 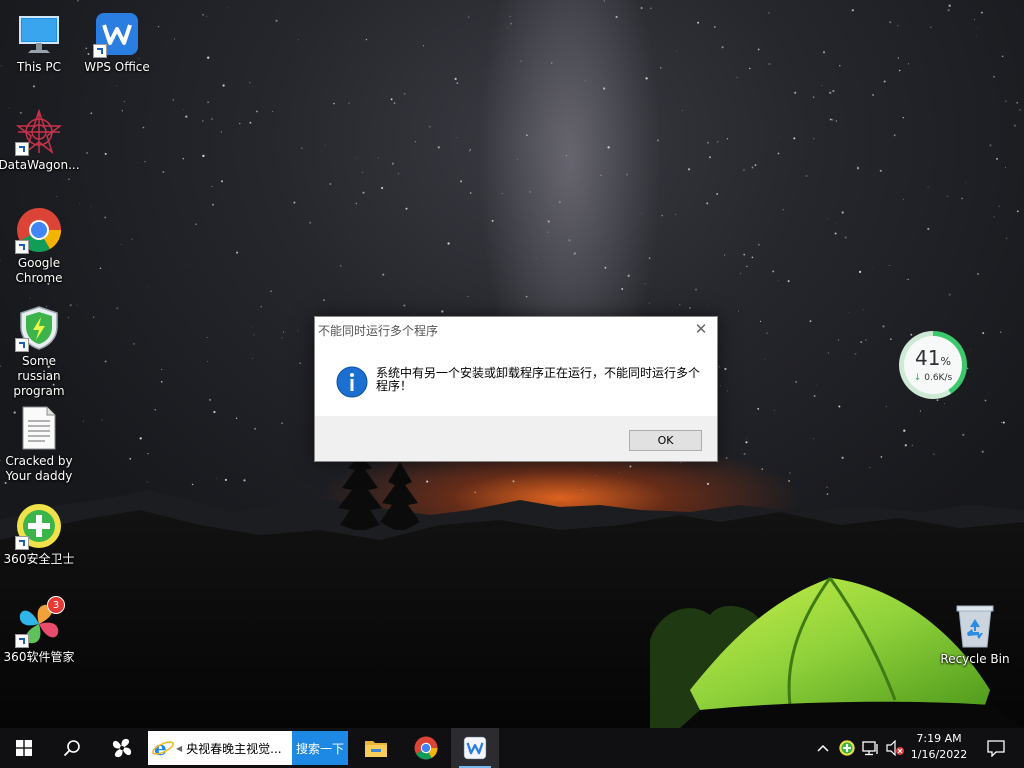 I want to click on fan-icon, so click(x=122, y=748).